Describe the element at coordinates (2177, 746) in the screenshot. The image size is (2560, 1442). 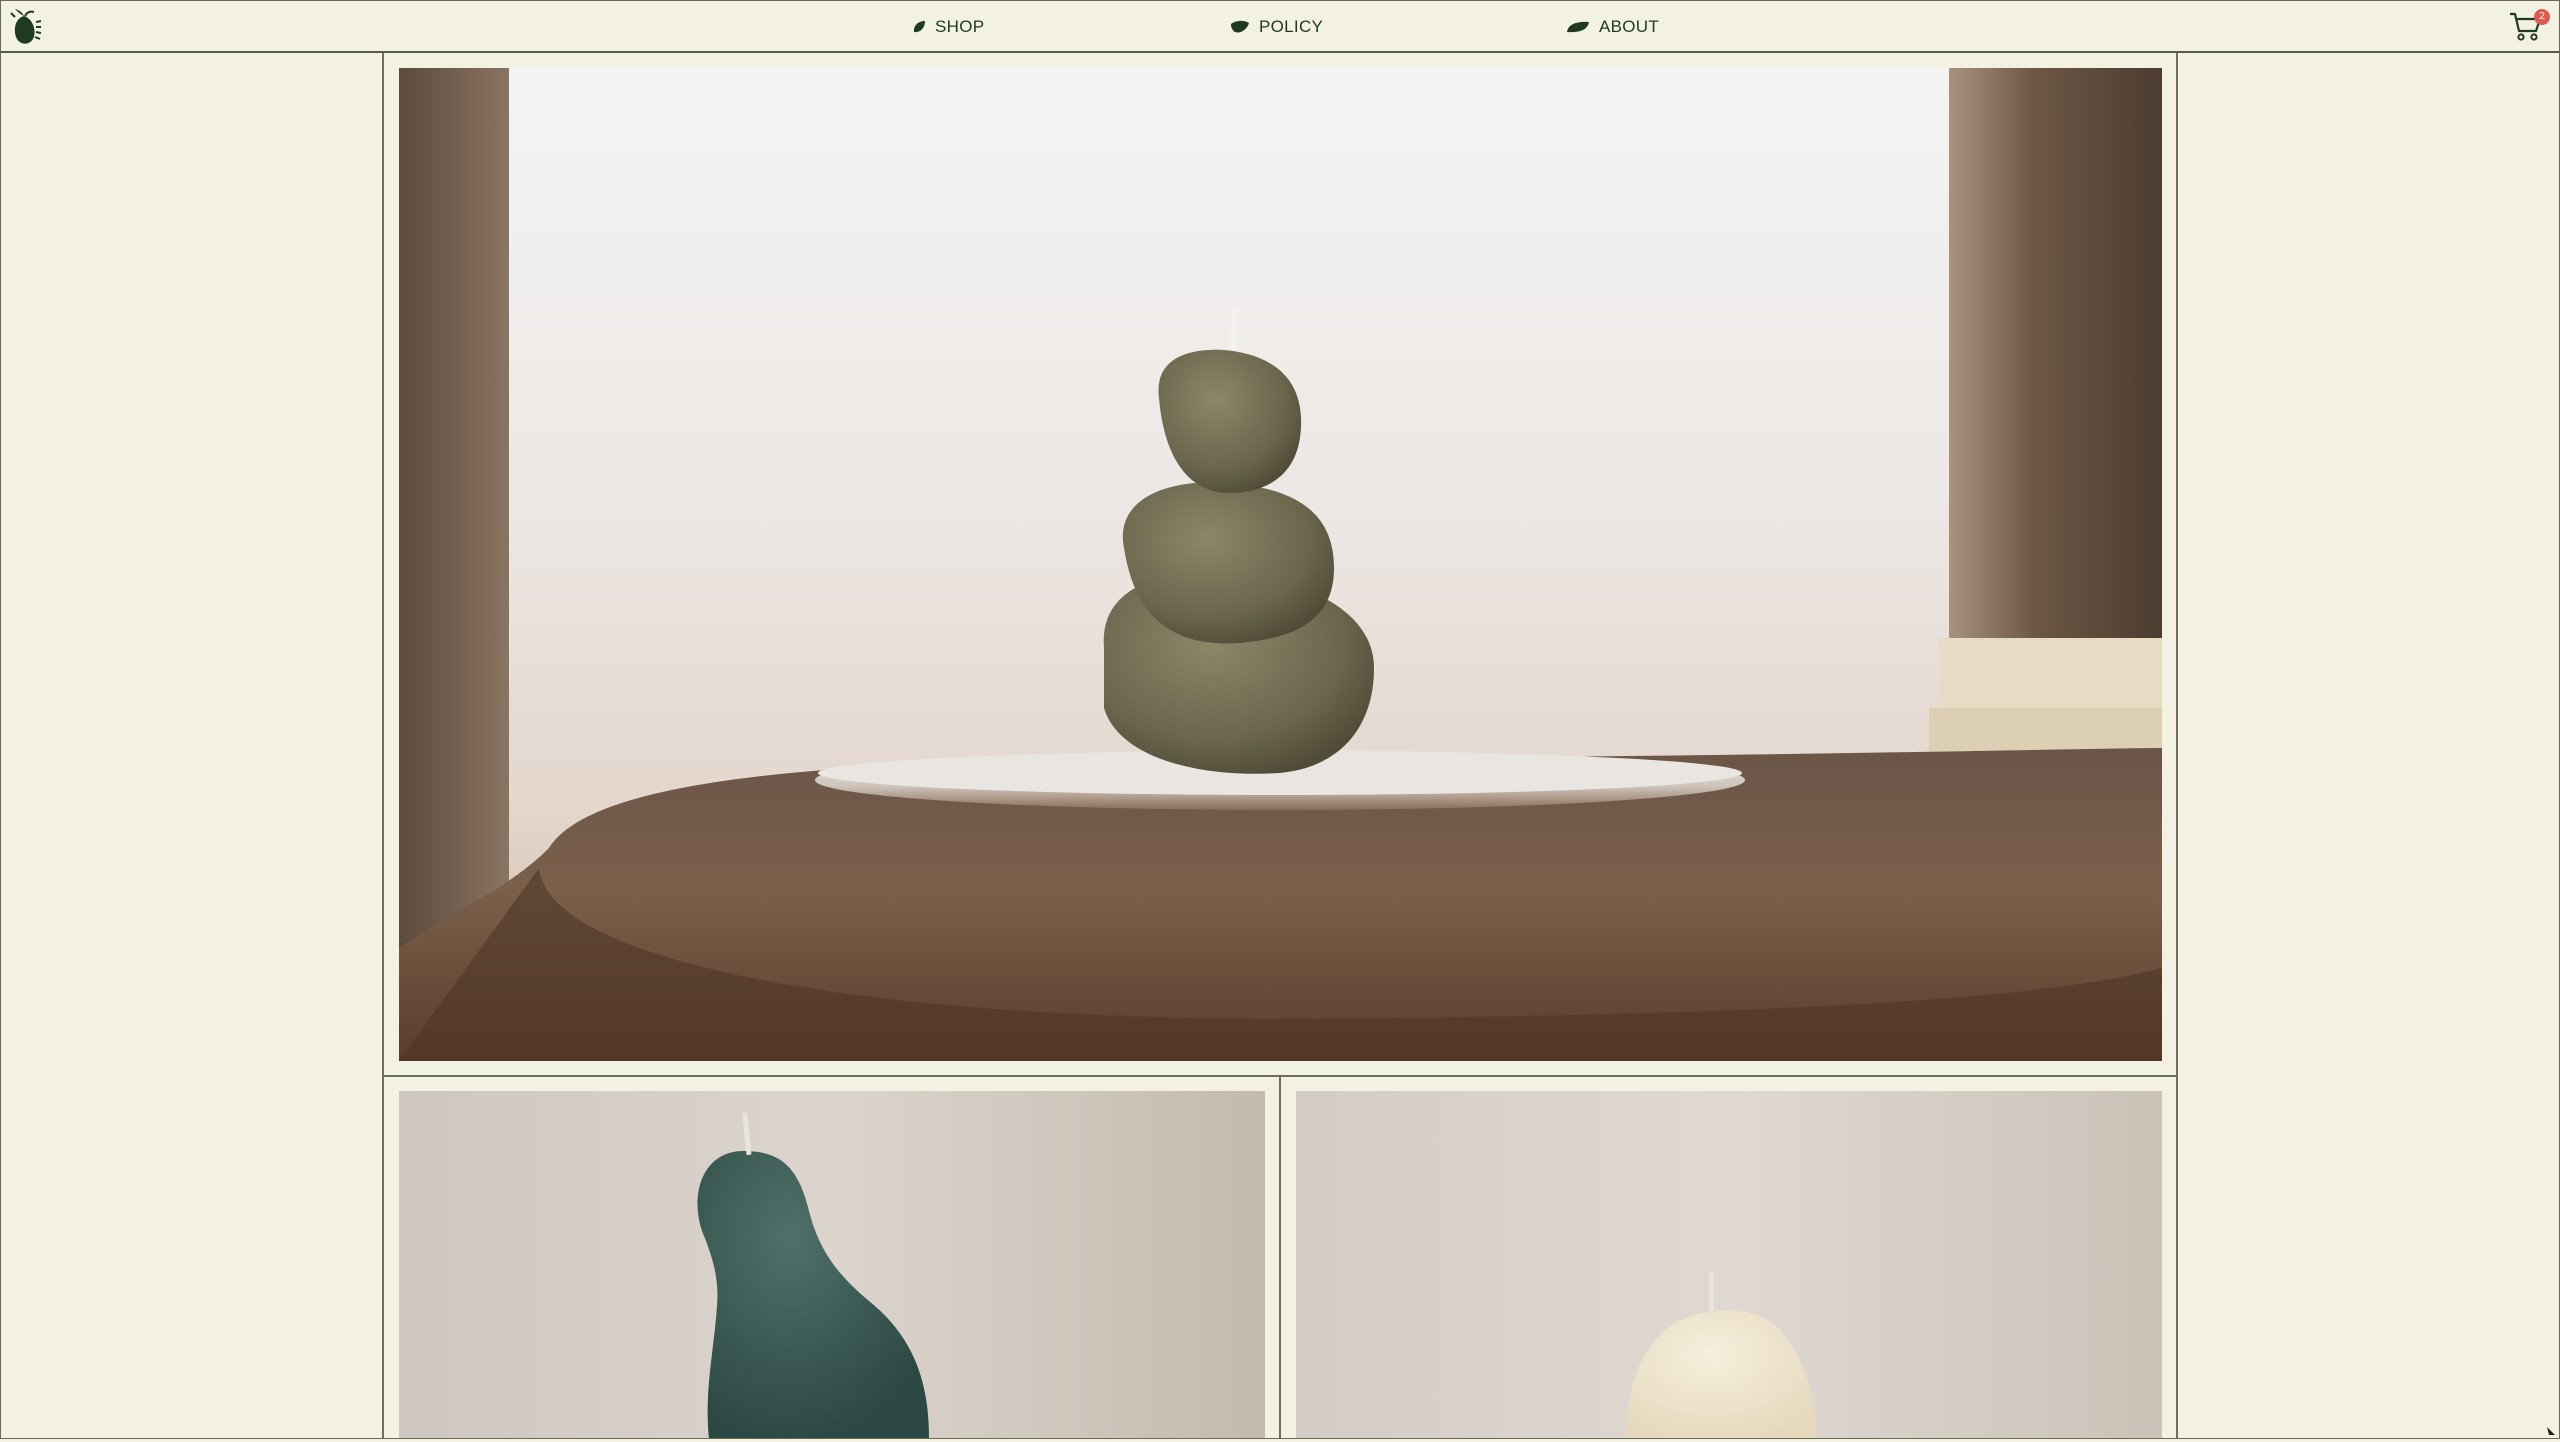
I see `grid-divider-right` at that location.